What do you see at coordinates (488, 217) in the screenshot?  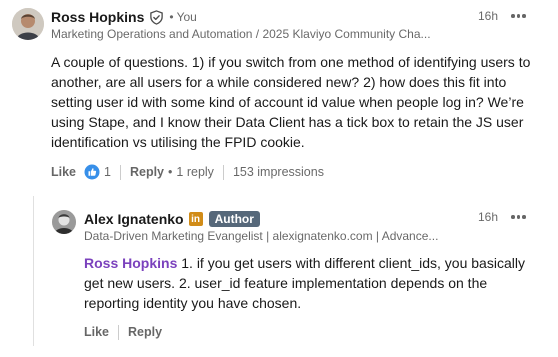 I see `reply-timestamp: 16h` at bounding box center [488, 217].